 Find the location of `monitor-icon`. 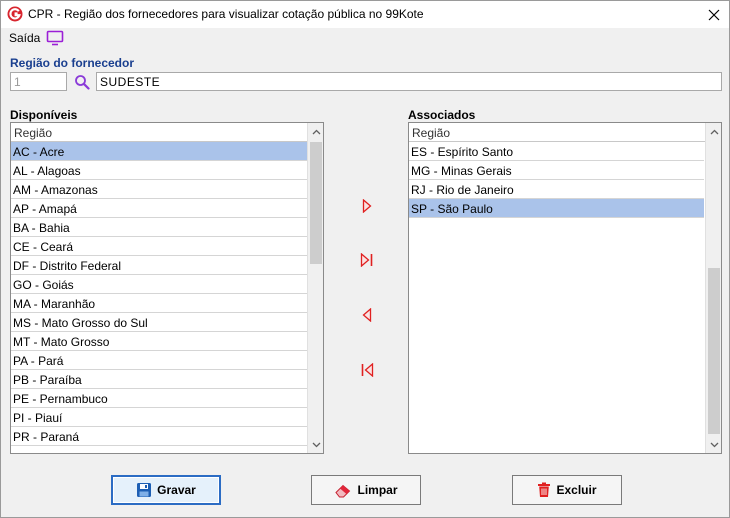

monitor-icon is located at coordinates (55, 38).